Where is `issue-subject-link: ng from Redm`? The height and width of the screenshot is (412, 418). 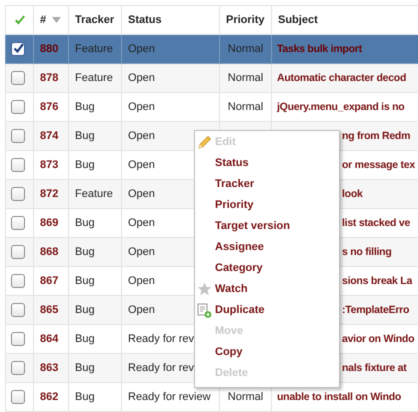 issue-subject-link: ng from Redm is located at coordinates (376, 136).